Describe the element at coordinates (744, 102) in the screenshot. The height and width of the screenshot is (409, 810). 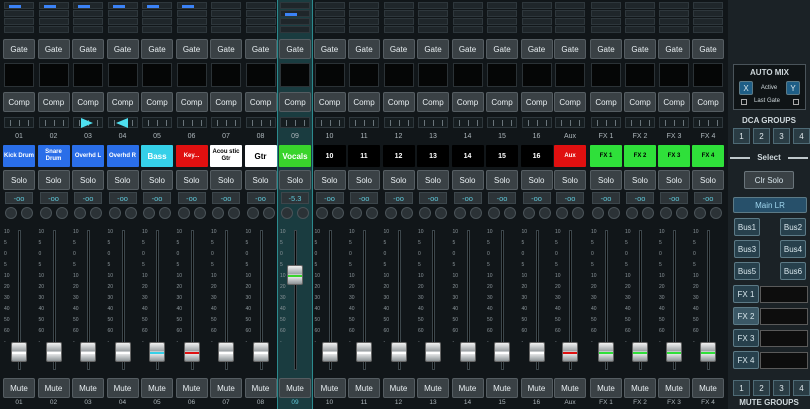
I see `last-gate-checkbox-left` at that location.